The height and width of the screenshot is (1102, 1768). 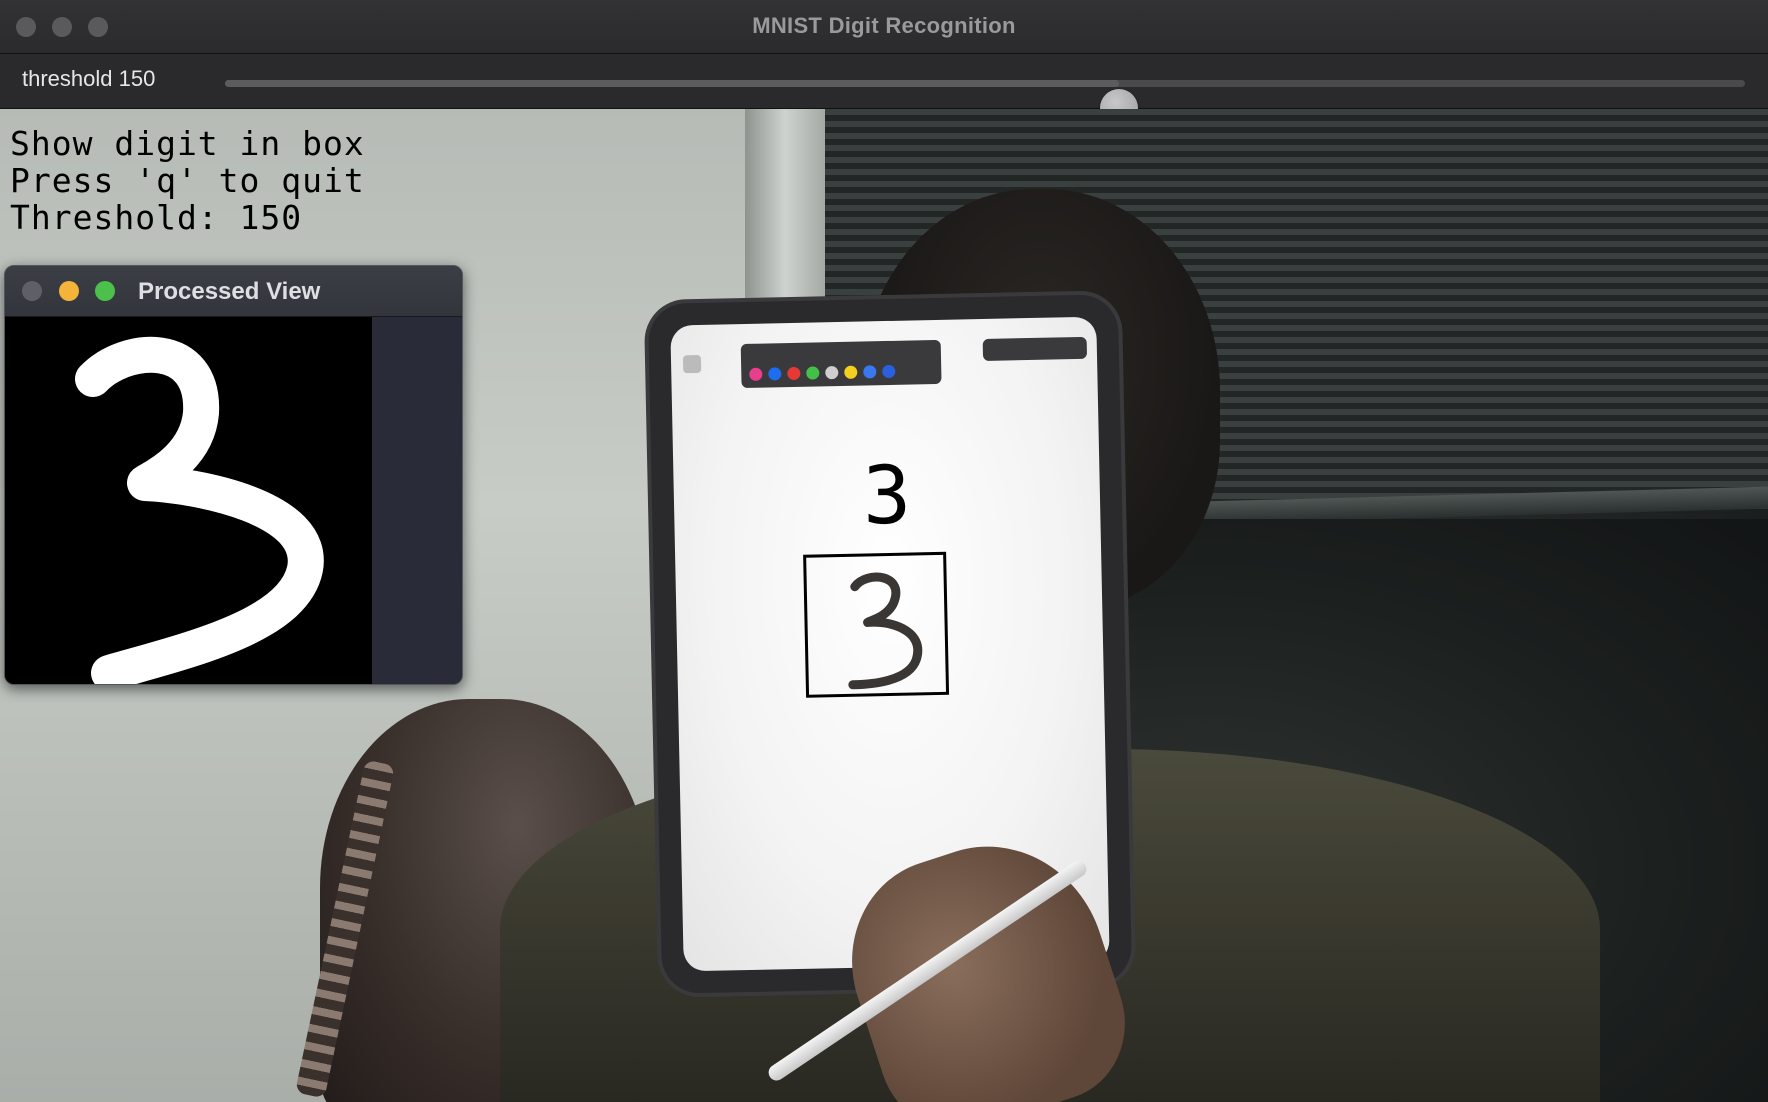 I want to click on drawing-toolbar, so click(x=841, y=364).